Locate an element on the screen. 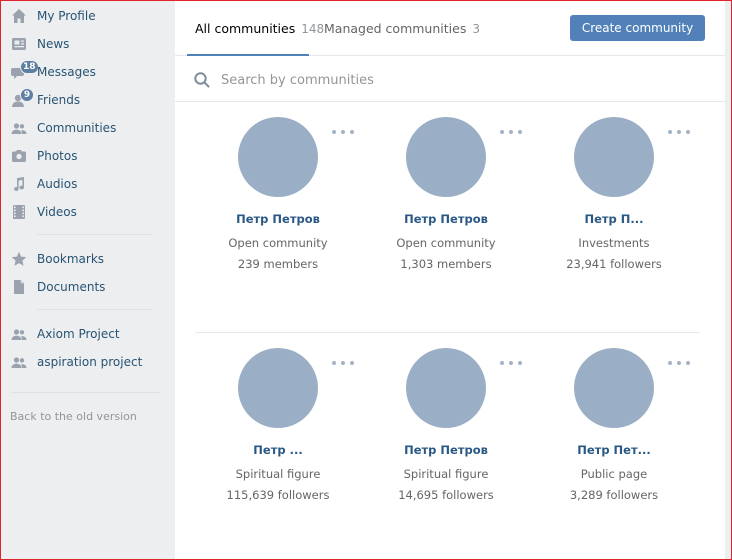 The height and width of the screenshot is (560, 732). sidebar-item-documents: Documents is located at coordinates (81, 287).